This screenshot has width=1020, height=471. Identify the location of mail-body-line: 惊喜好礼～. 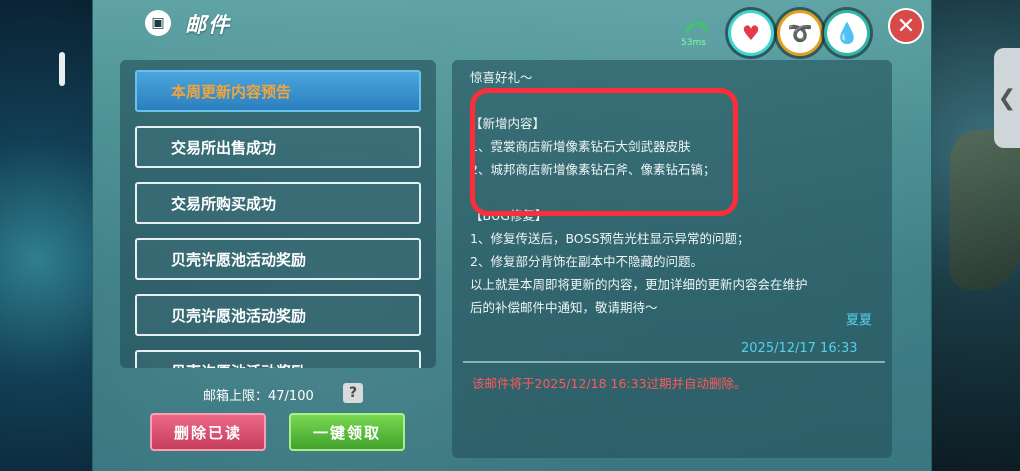
(501, 77).